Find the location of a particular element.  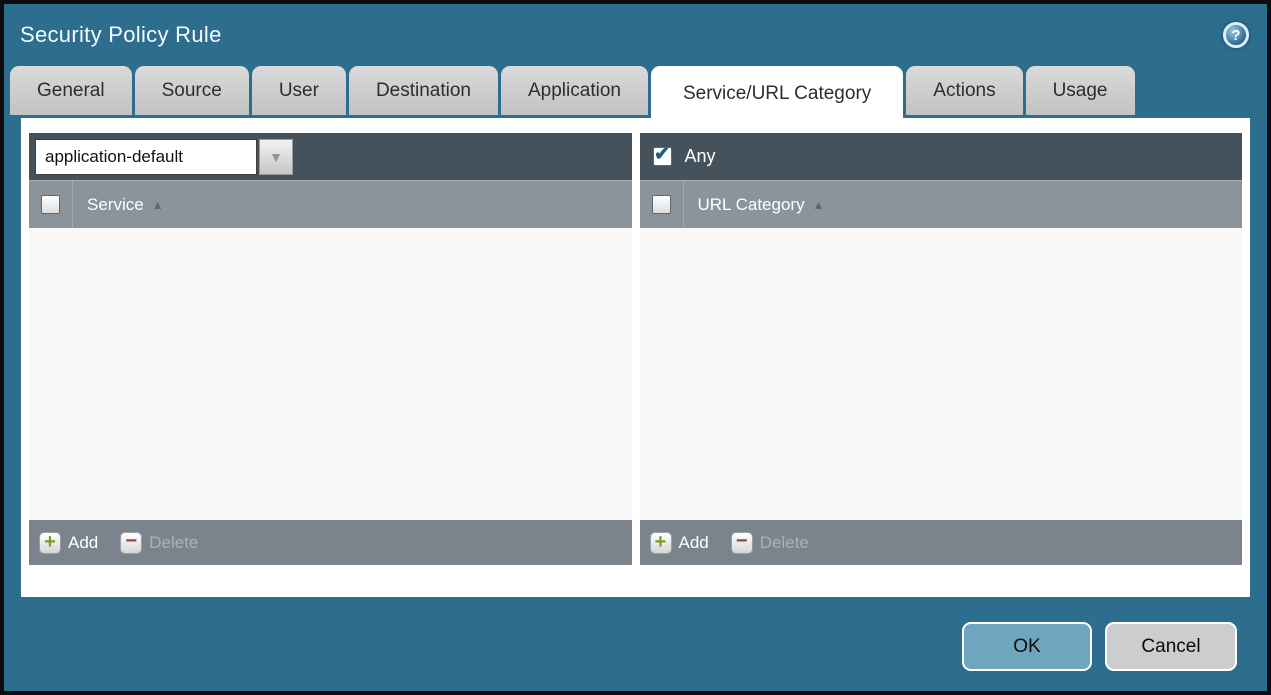

url-category-delete-button: − Delete is located at coordinates (769, 542).